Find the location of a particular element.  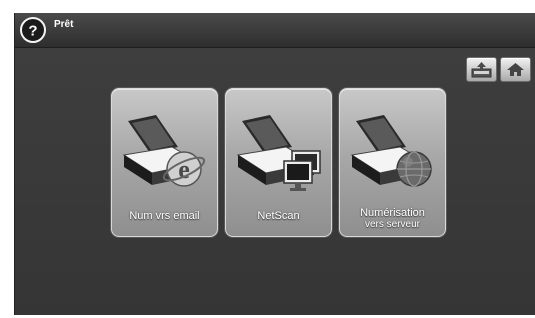

status-bar: ? Prêt is located at coordinates (275, 30).